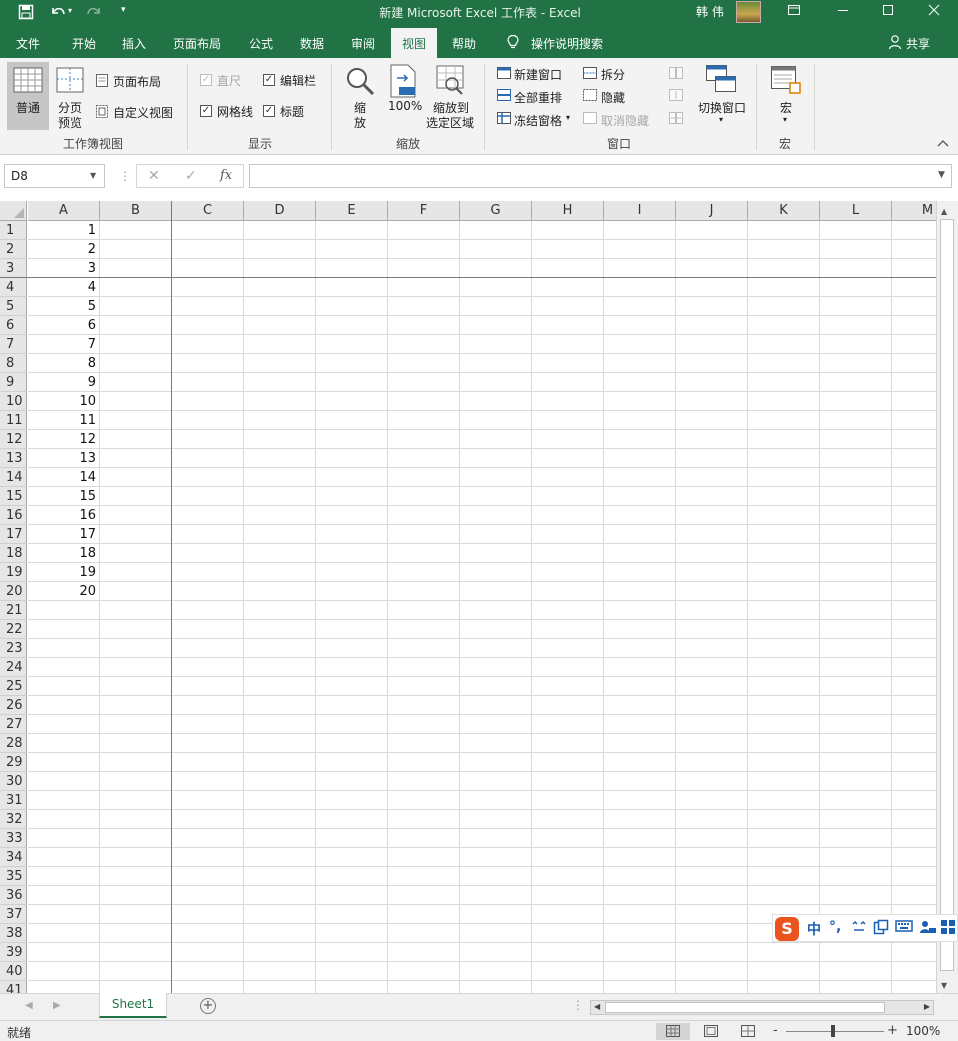  Describe the element at coordinates (538, 97) in the screenshot. I see `arrange-all-button: 全部重排` at that location.